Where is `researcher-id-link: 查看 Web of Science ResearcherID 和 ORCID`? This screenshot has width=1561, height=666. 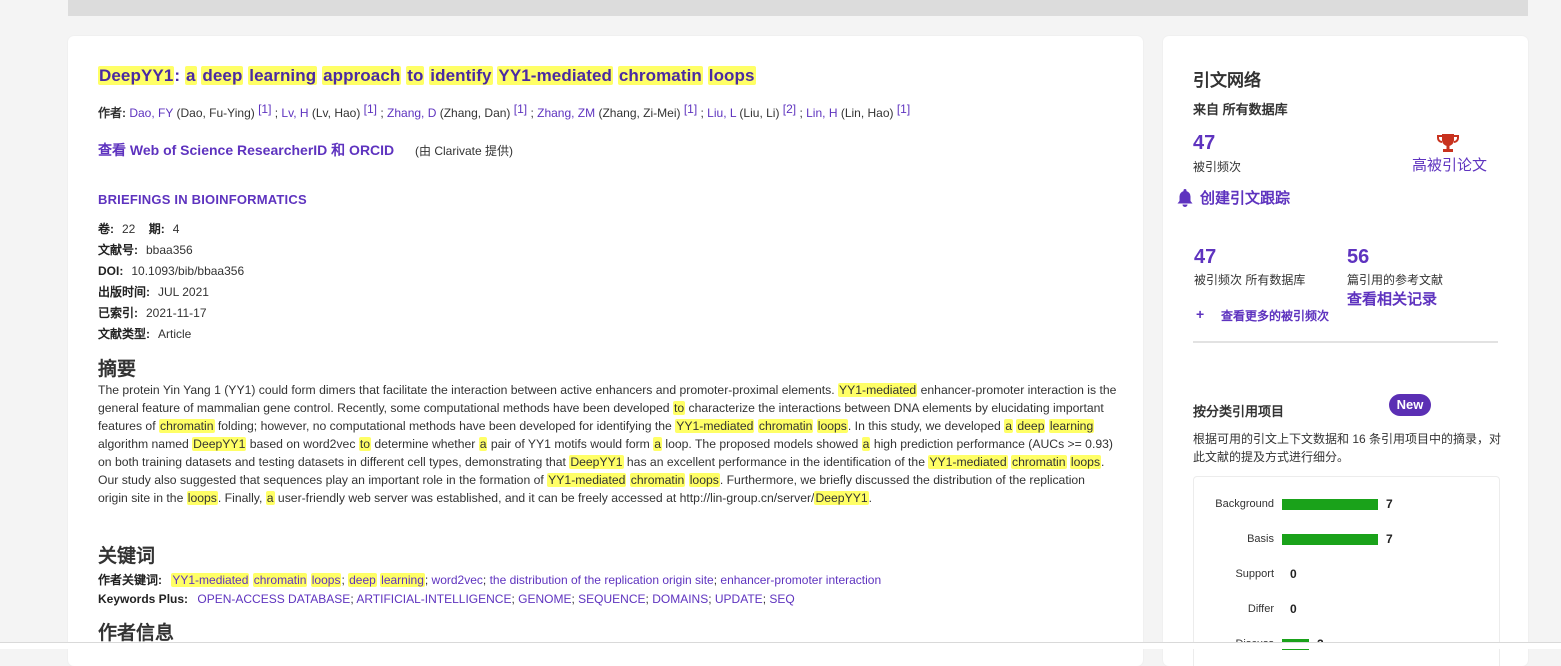 researcher-id-link: 查看 Web of Science ResearcherID 和 ORCID is located at coordinates (246, 150).